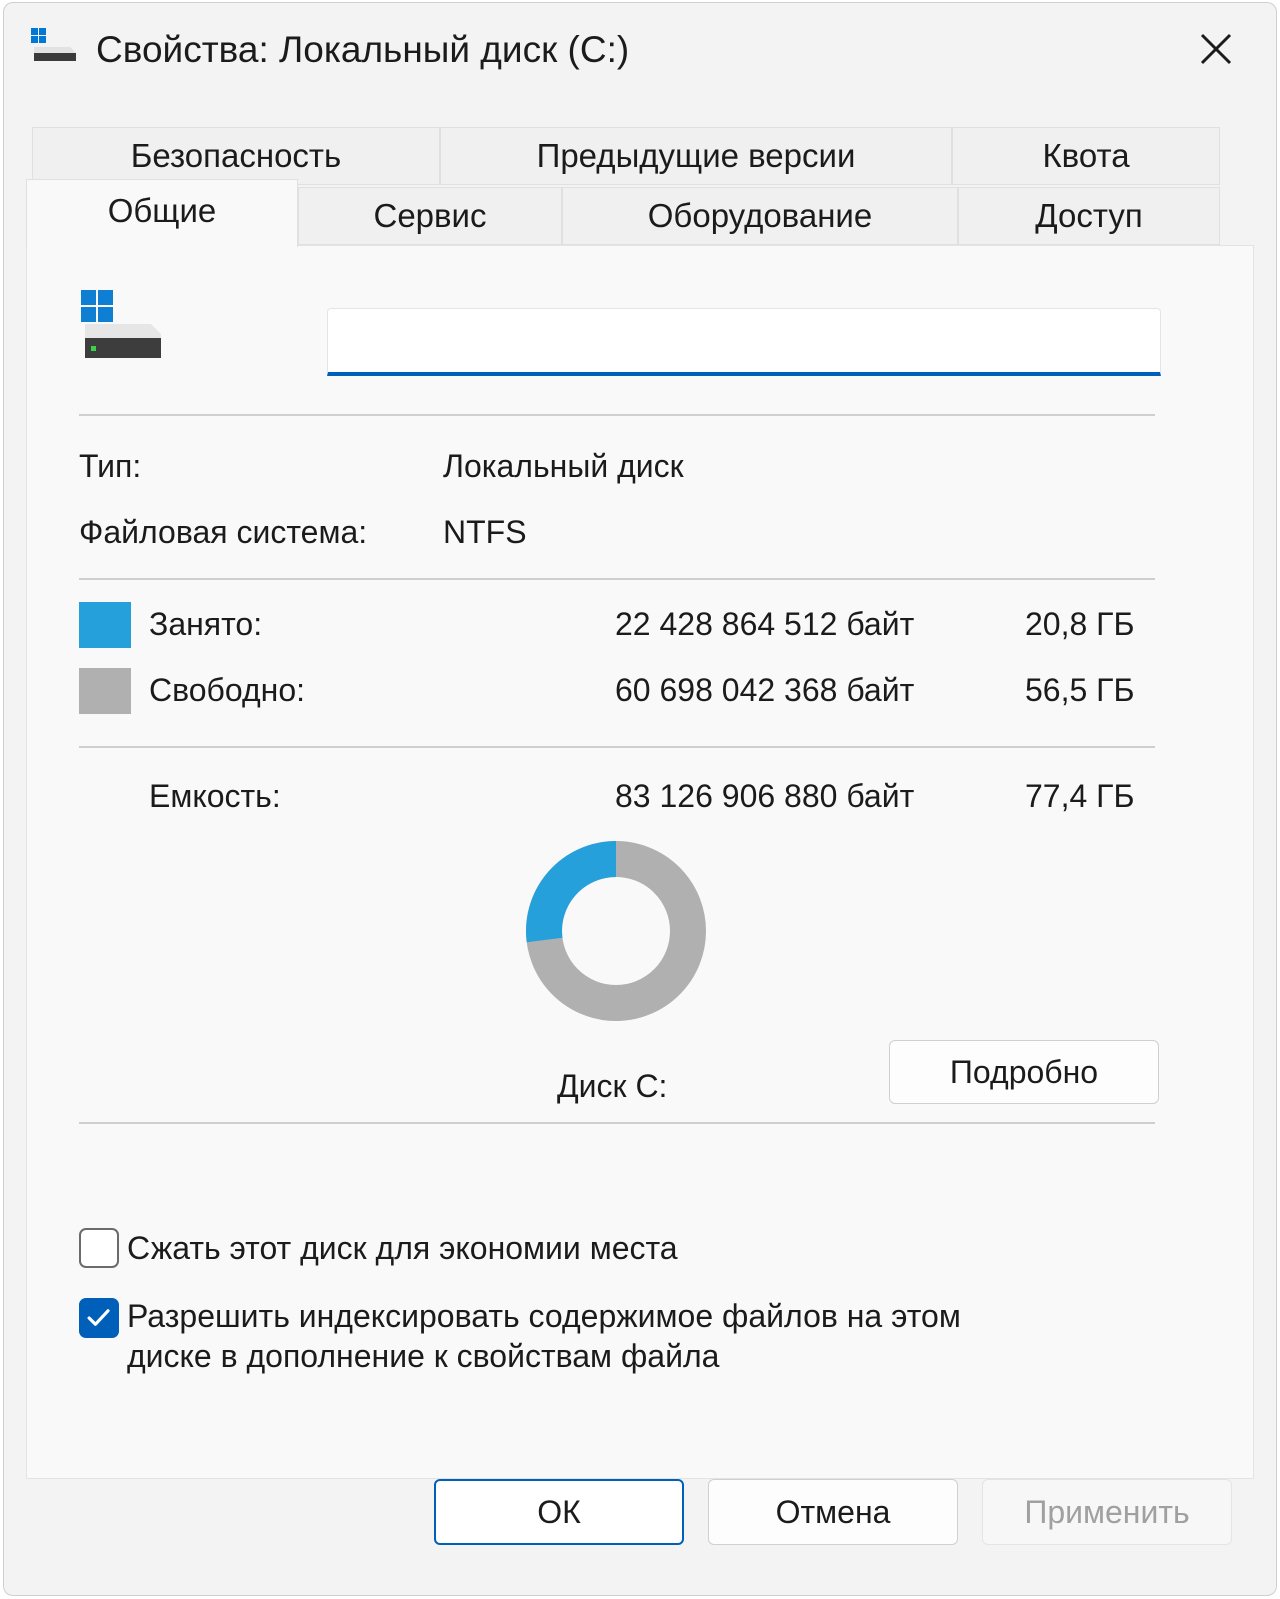 The height and width of the screenshot is (1599, 1280). I want to click on volume-label-input, so click(744, 342).